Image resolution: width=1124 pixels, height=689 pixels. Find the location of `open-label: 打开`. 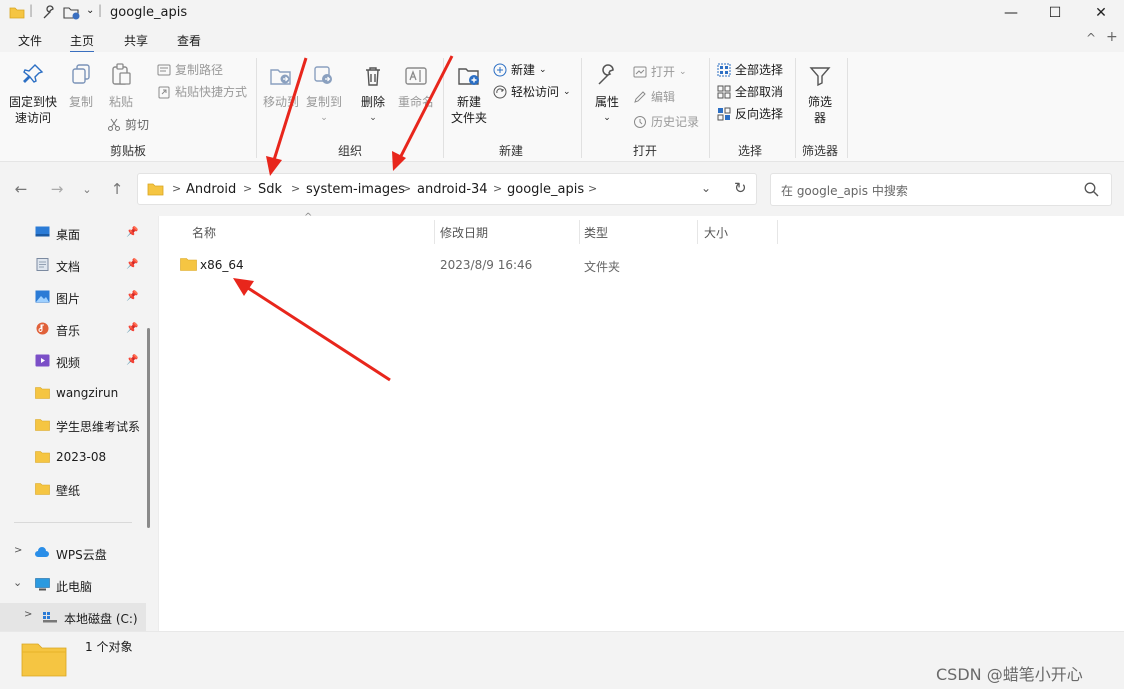

open-label: 打开 is located at coordinates (663, 72).